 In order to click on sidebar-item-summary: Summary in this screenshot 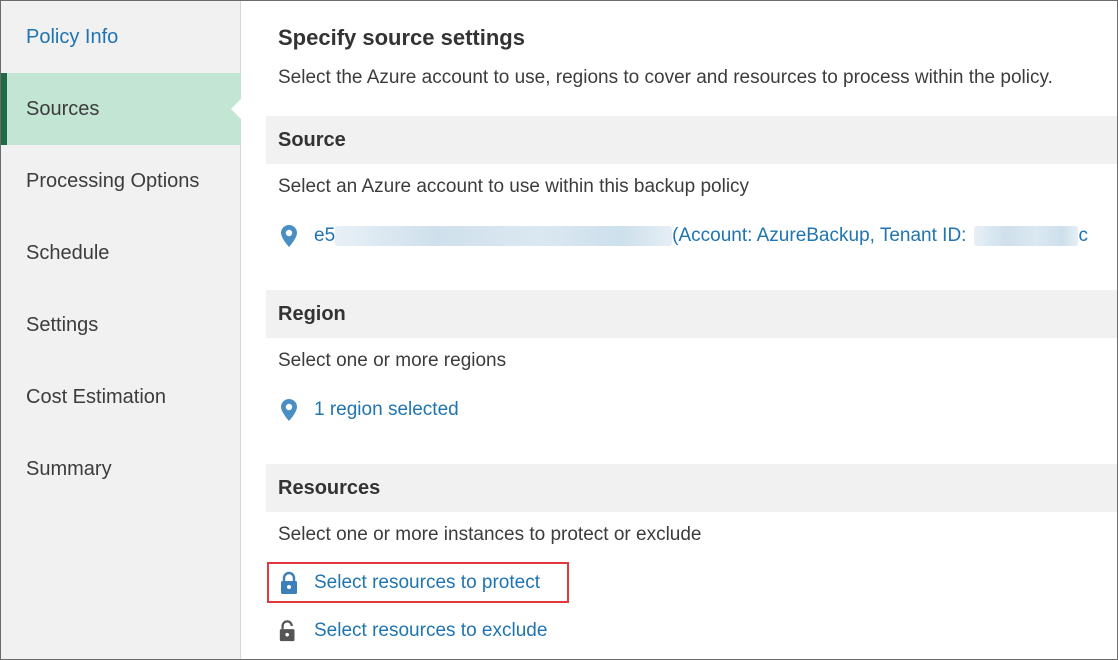, I will do `click(121, 469)`.